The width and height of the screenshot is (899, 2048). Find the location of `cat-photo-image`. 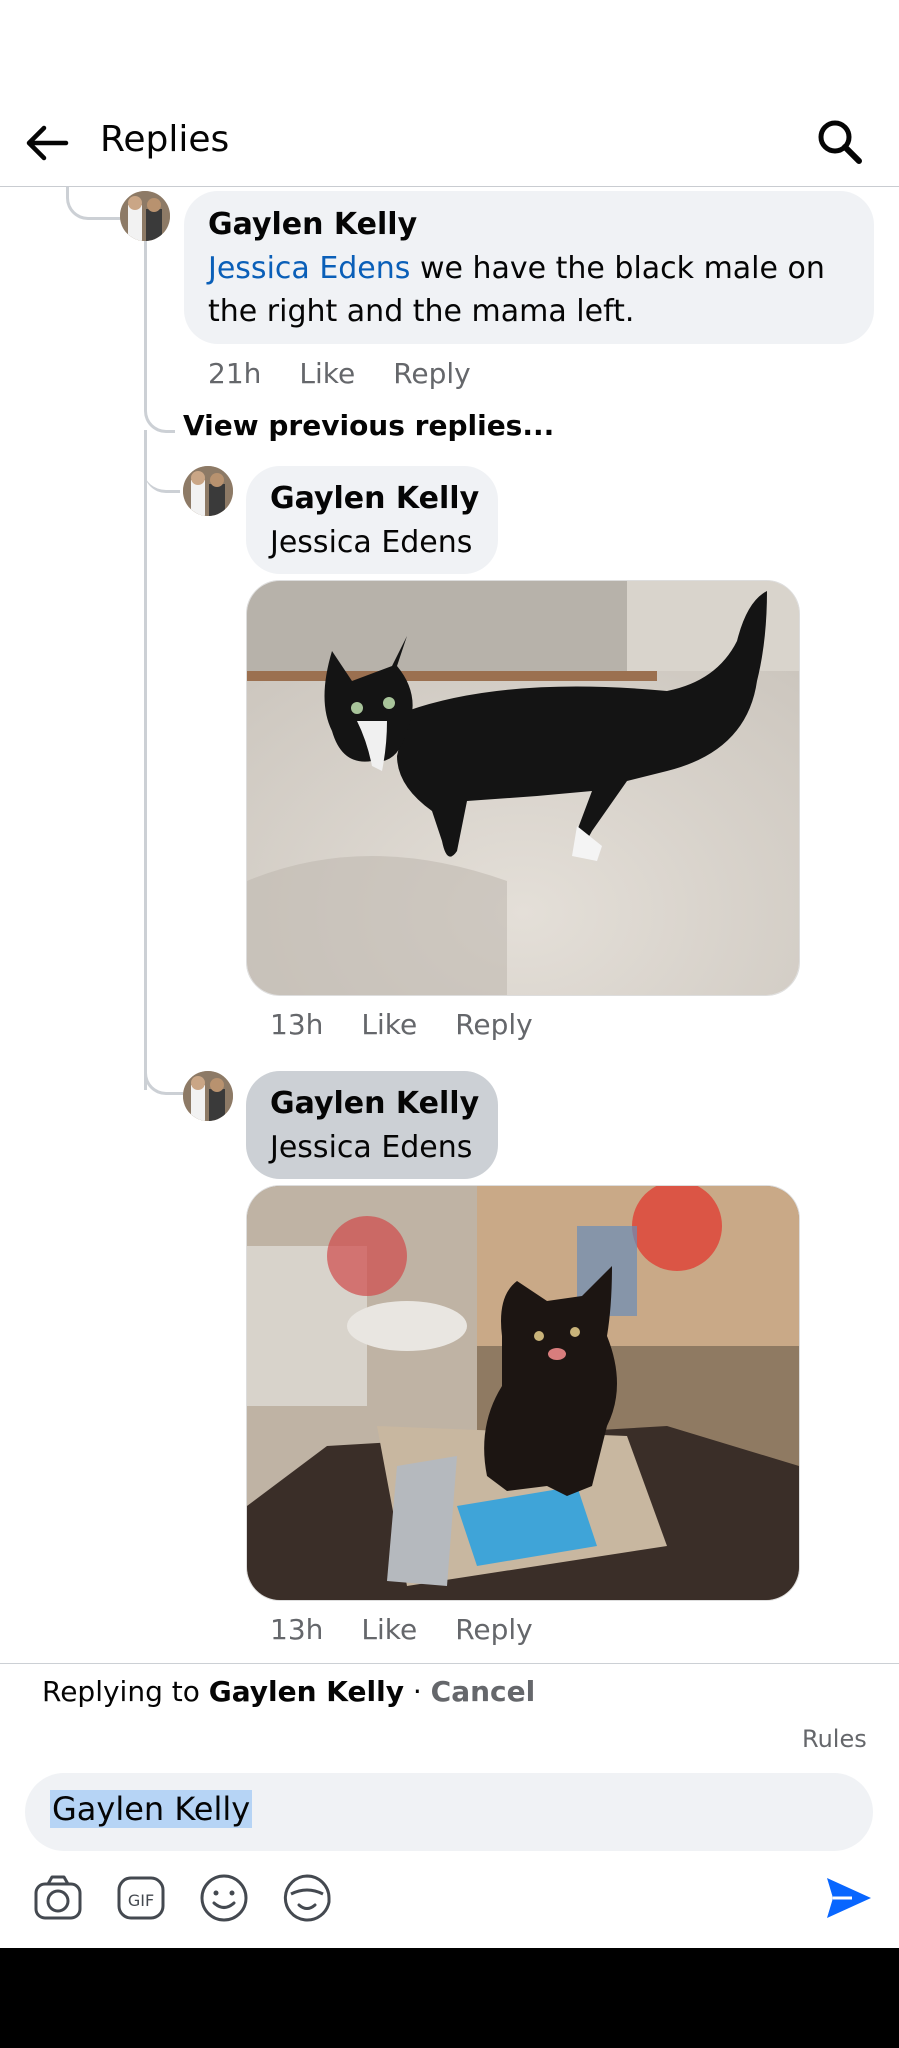

cat-photo-image is located at coordinates (523, 788).